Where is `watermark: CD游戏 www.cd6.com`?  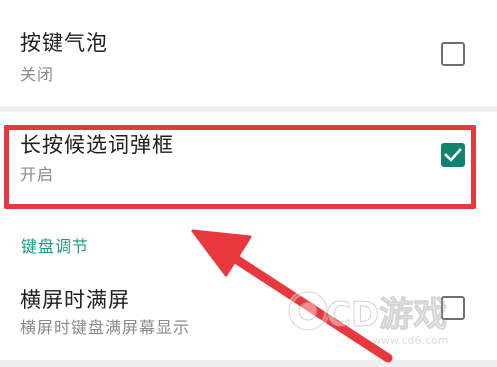 watermark: CD游戏 www.cd6.com is located at coordinates (386, 325).